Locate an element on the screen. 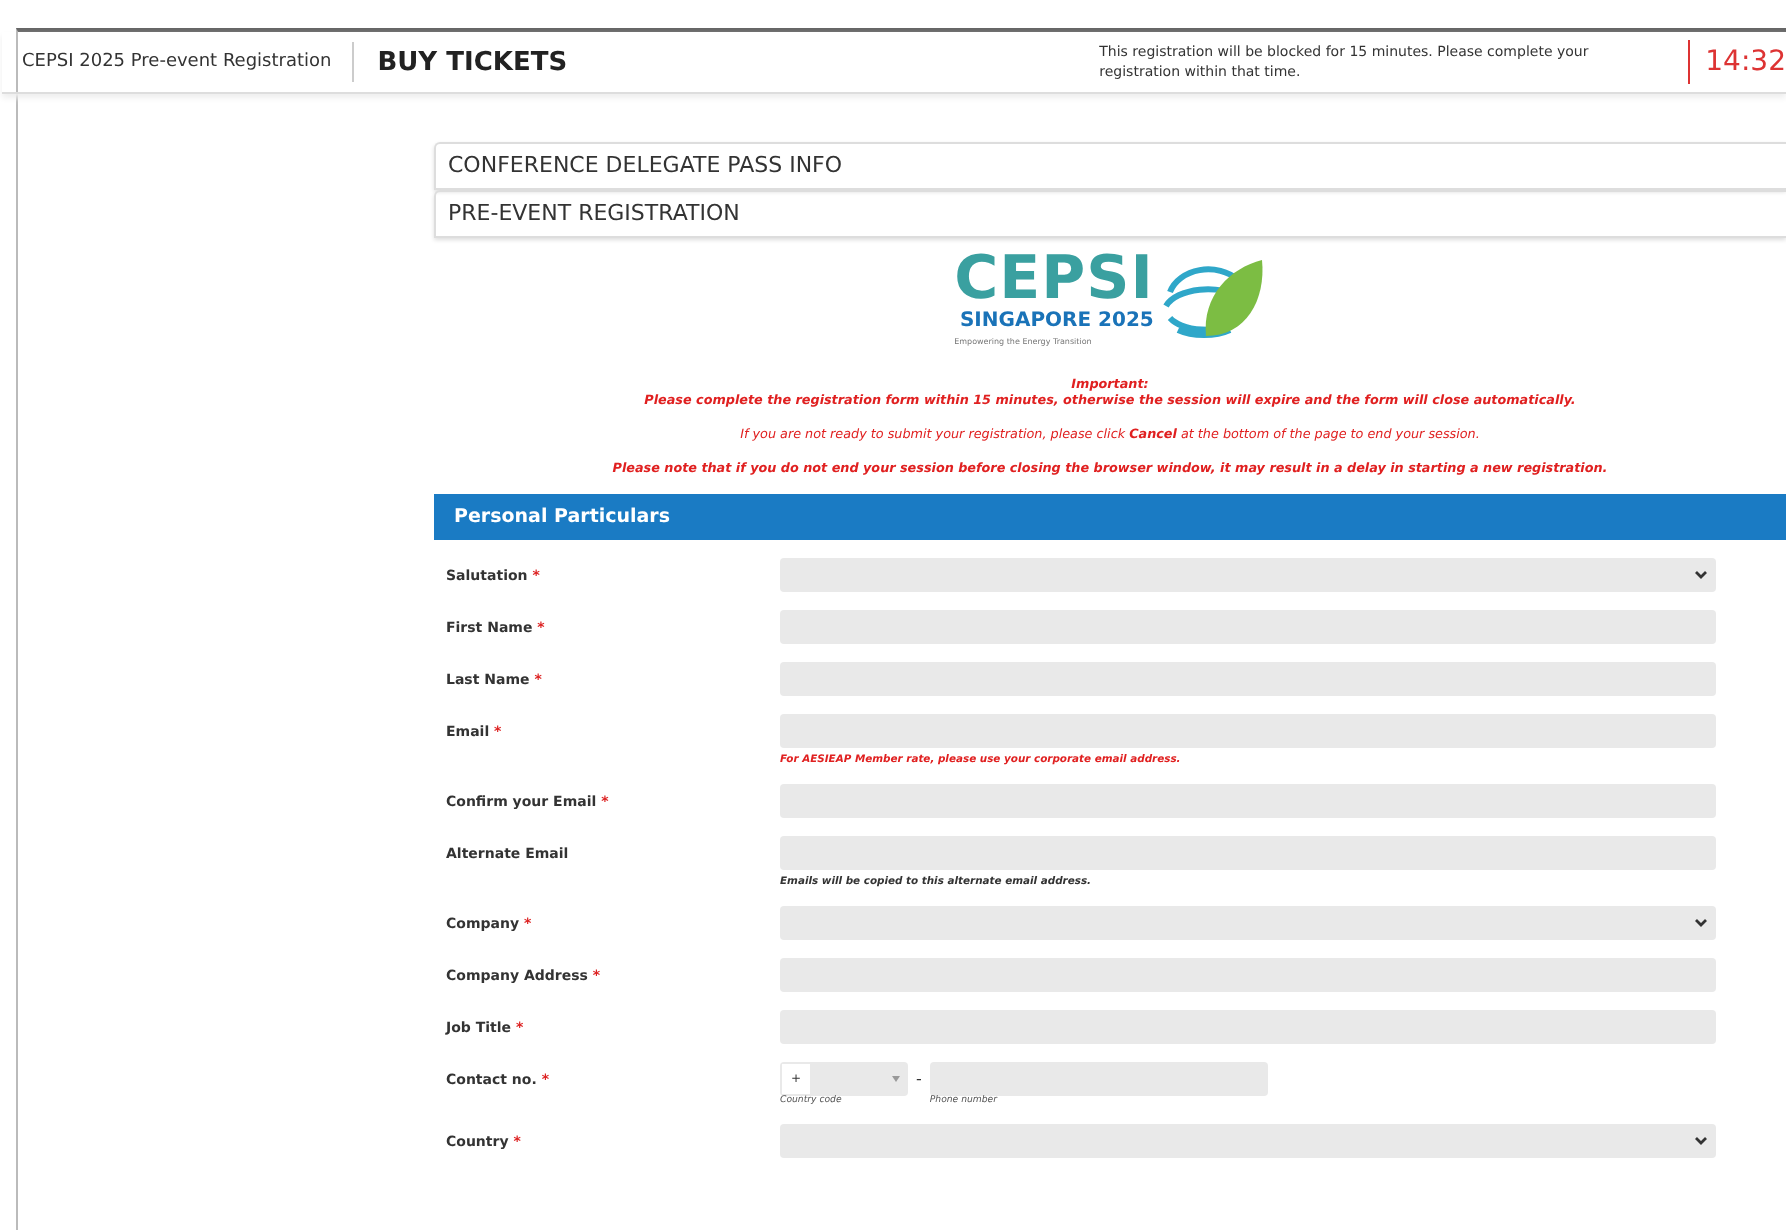 The height and width of the screenshot is (1230, 1786). logo-title: CEPSI is located at coordinates (1054, 280).